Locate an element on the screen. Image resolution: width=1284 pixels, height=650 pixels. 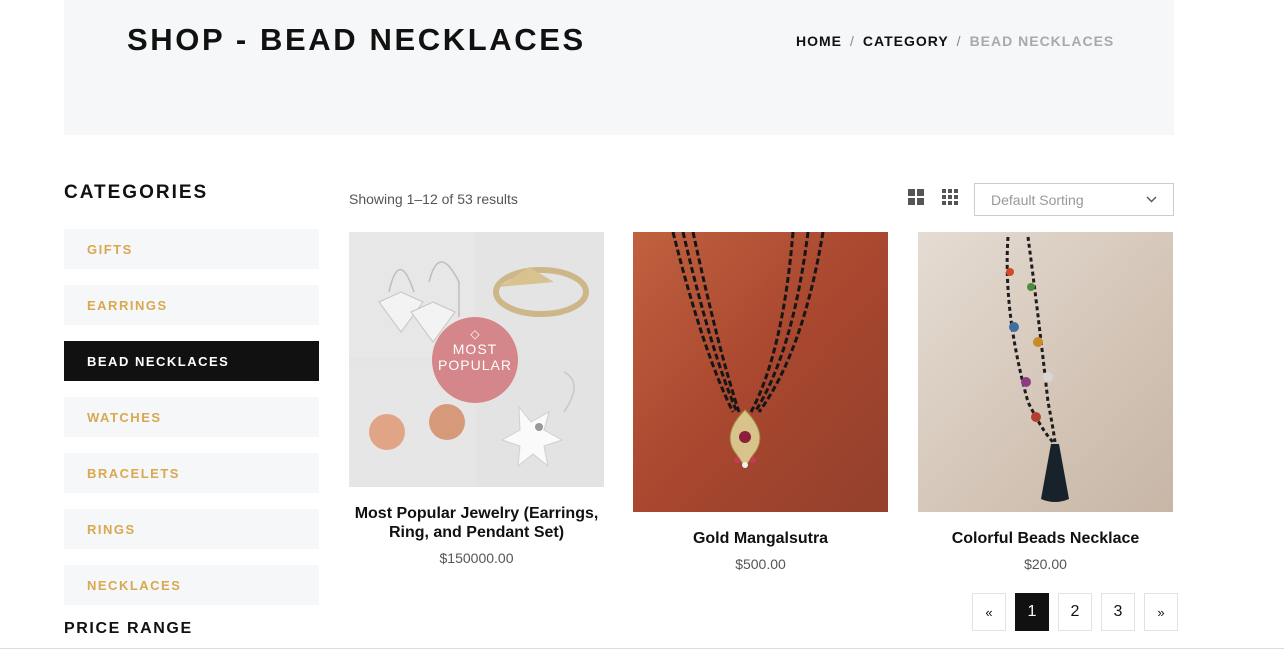
breadcrumb: HOME / CATEGORY / BEAD NECKLACES is located at coordinates (955, 41).